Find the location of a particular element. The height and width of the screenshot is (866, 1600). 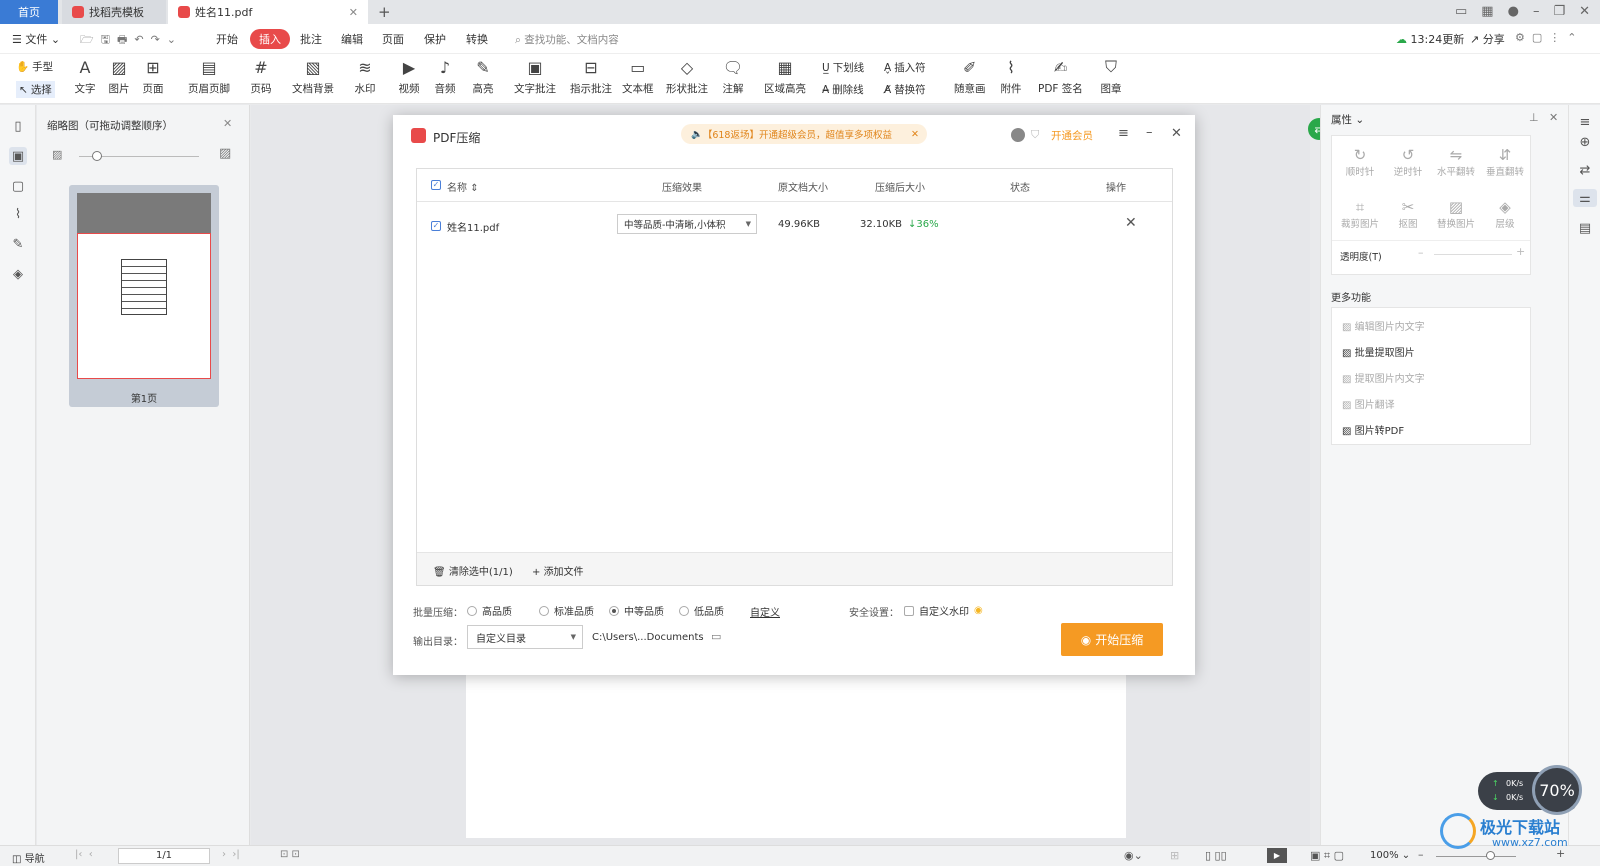

watermark-button: ≋ 水印 is located at coordinates (365, 76).